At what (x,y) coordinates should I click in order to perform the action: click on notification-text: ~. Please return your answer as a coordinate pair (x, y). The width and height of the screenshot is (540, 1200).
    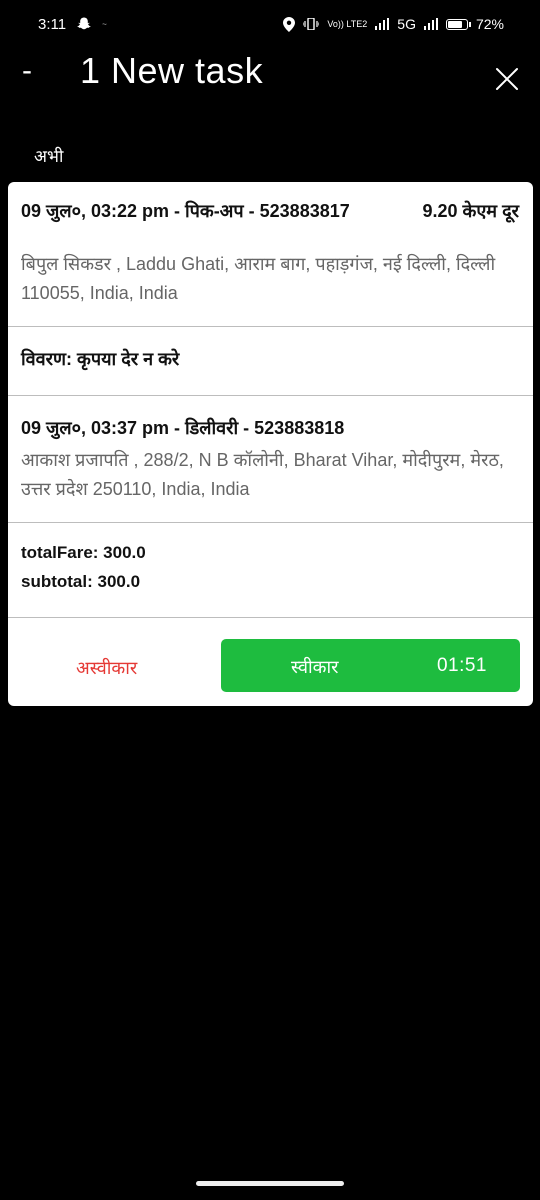
    Looking at the image, I should click on (104, 24).